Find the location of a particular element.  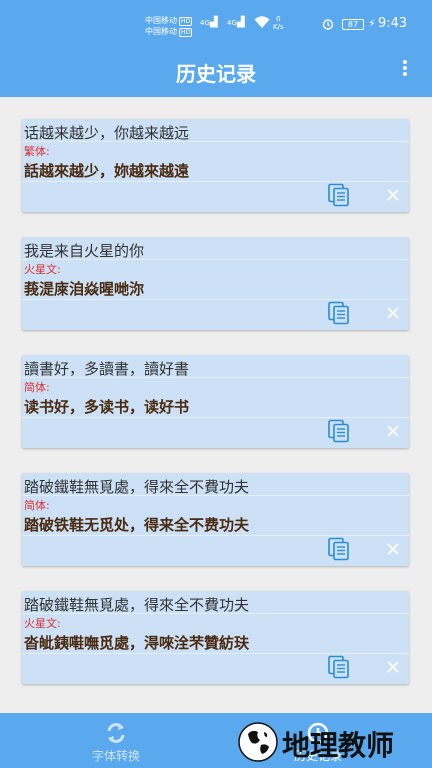

signal-1-icon: 4G▟ is located at coordinates (209, 22).